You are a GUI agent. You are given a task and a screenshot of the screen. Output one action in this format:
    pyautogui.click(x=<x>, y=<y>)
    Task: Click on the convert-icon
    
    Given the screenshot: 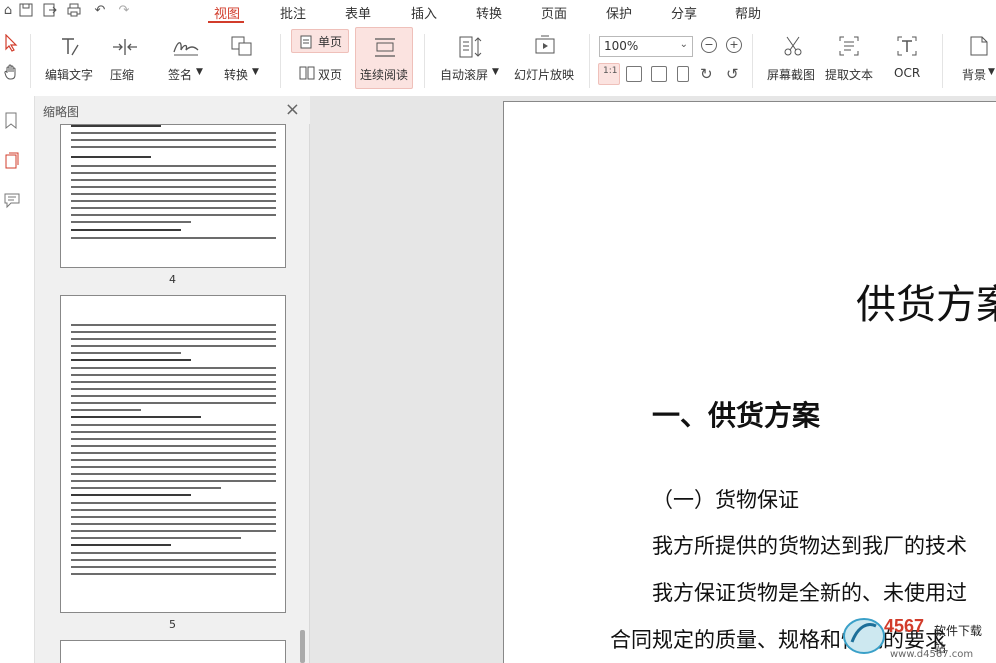 What is the action you would take?
    pyautogui.click(x=242, y=48)
    